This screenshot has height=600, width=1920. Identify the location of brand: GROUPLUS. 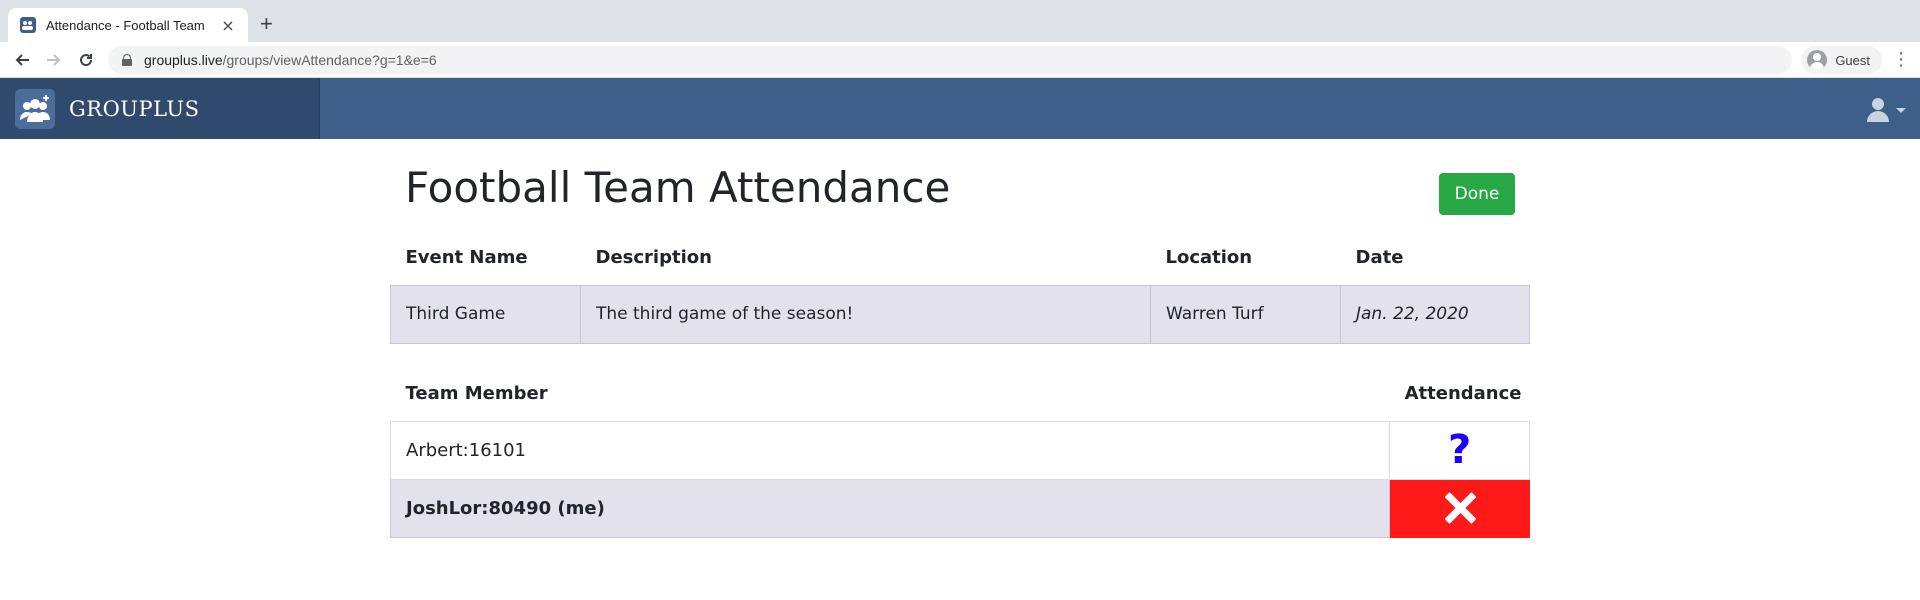
(160, 108).